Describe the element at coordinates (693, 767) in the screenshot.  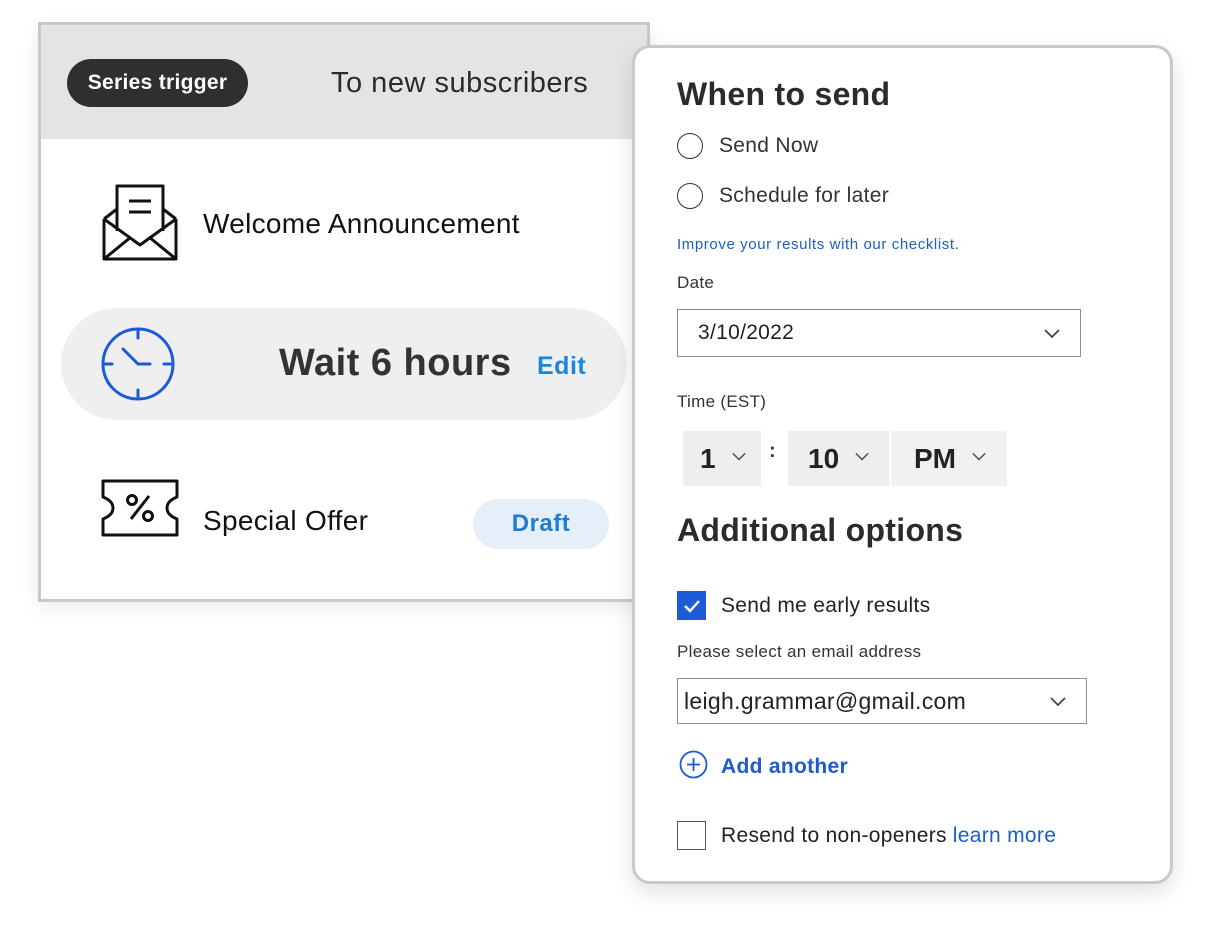
I see `plus-circle-icon` at that location.